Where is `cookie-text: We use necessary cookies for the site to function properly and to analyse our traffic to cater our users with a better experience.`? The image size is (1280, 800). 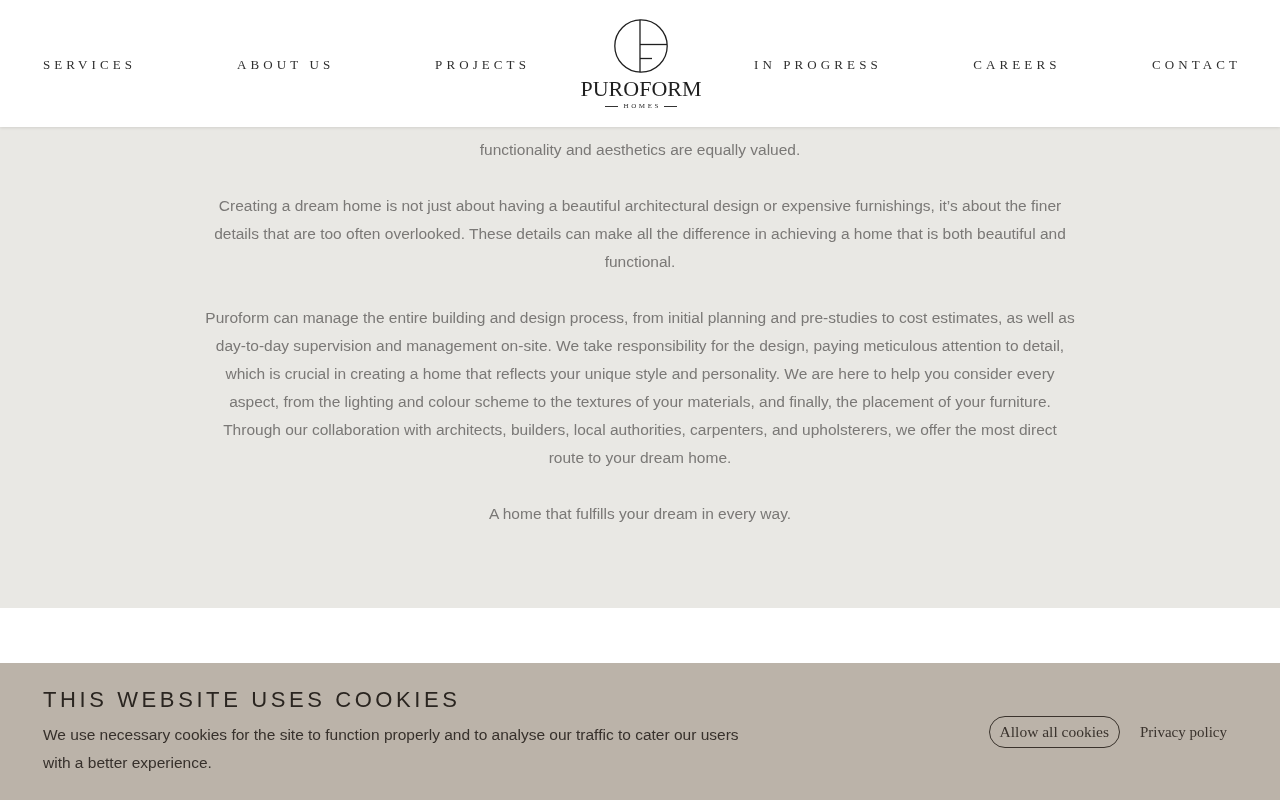 cookie-text: We use necessary cookies for the site to function properly and to analyse our traffic to cater our users with a better experience. is located at coordinates (391, 749).